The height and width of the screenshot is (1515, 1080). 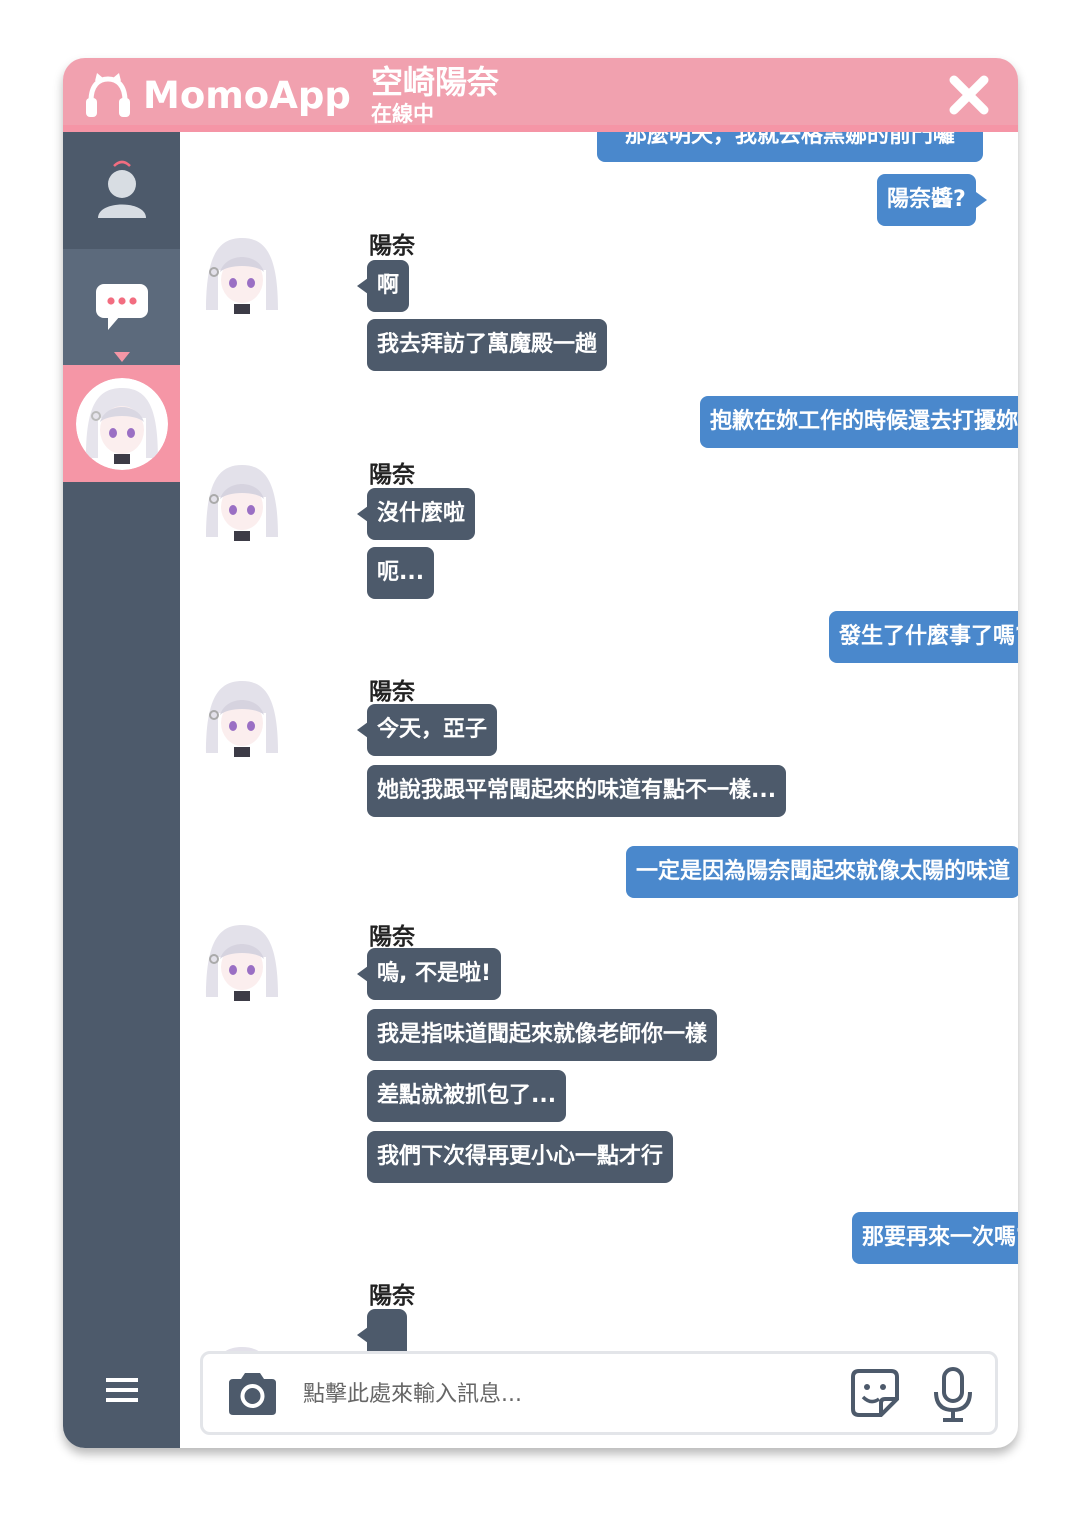 What do you see at coordinates (429, 974) in the screenshot?
I see `message-incoming: 嗚, 不是啦!` at bounding box center [429, 974].